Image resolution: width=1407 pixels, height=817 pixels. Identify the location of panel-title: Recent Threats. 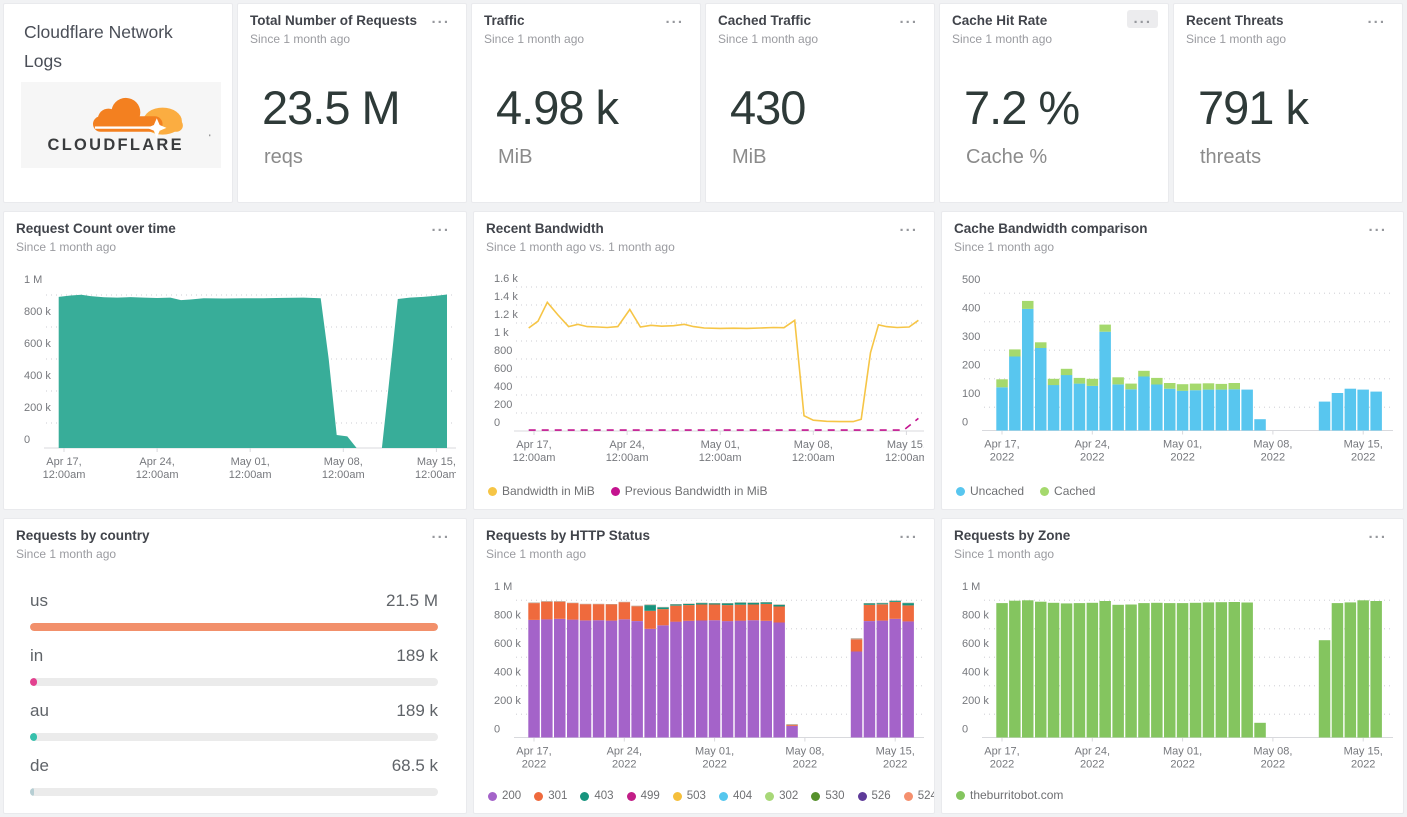
(1235, 20).